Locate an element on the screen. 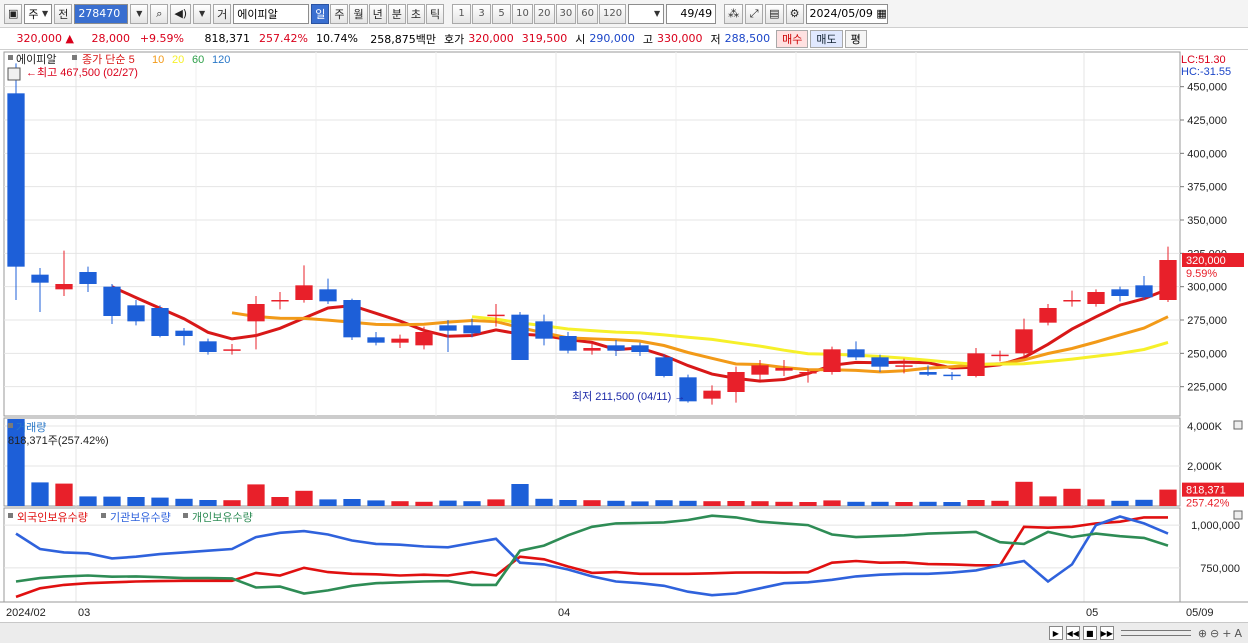 The width and height of the screenshot is (1248, 643). unit-button: 3 is located at coordinates (482, 13).